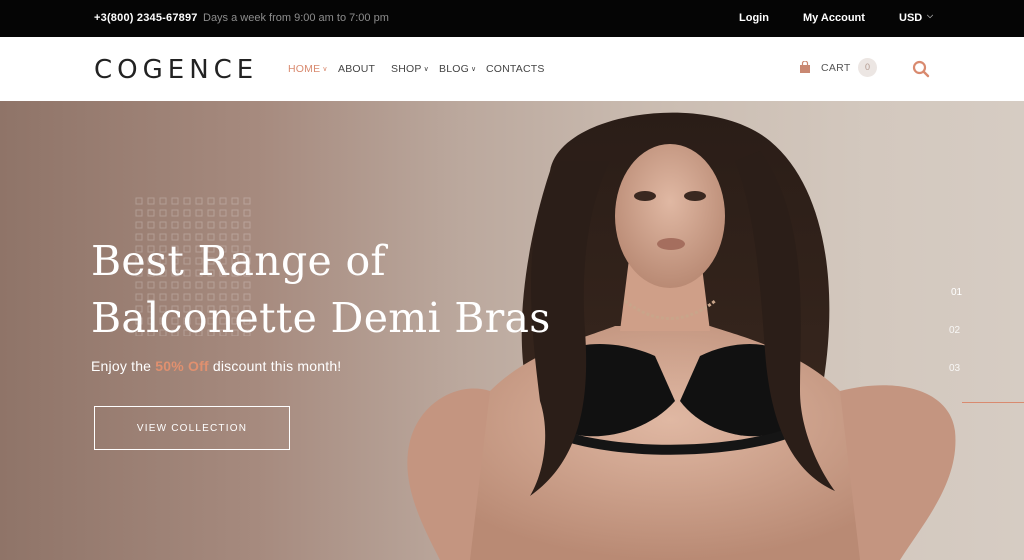  I want to click on hero-title-line-2: Balconette Demi Bras, so click(321, 318).